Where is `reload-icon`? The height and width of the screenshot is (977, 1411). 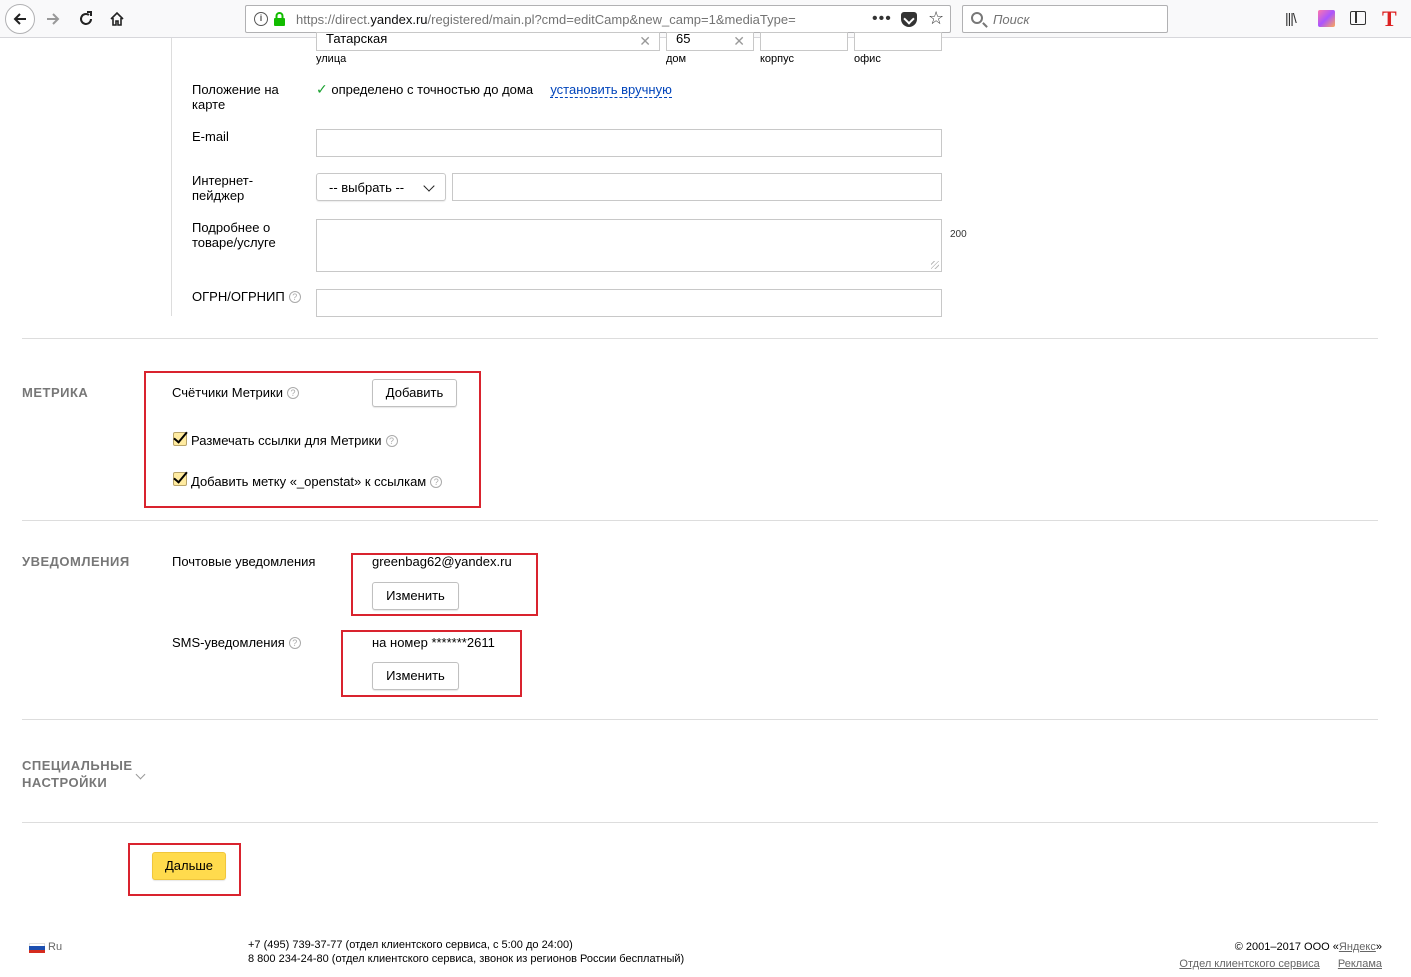
reload-icon is located at coordinates (86, 18).